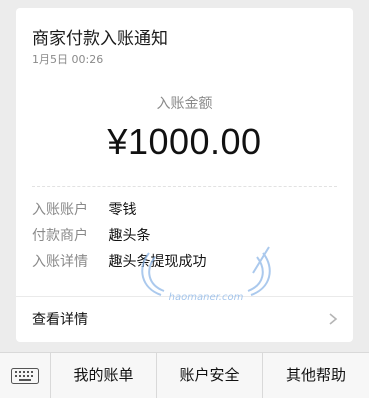 The image size is (369, 398). Describe the element at coordinates (68, 59) in the screenshot. I see `notification-time: 1月5日 00:26` at that location.